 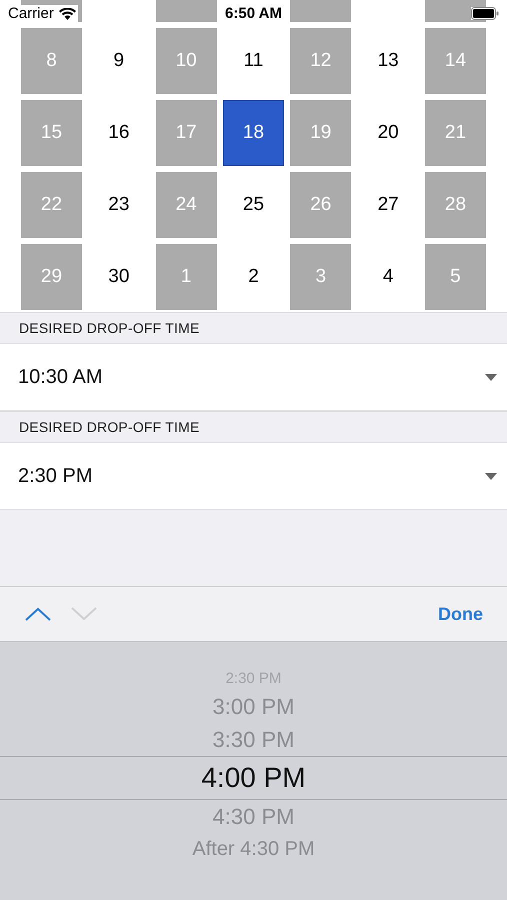 I want to click on picker-option: 3:00 PM, so click(x=253, y=706).